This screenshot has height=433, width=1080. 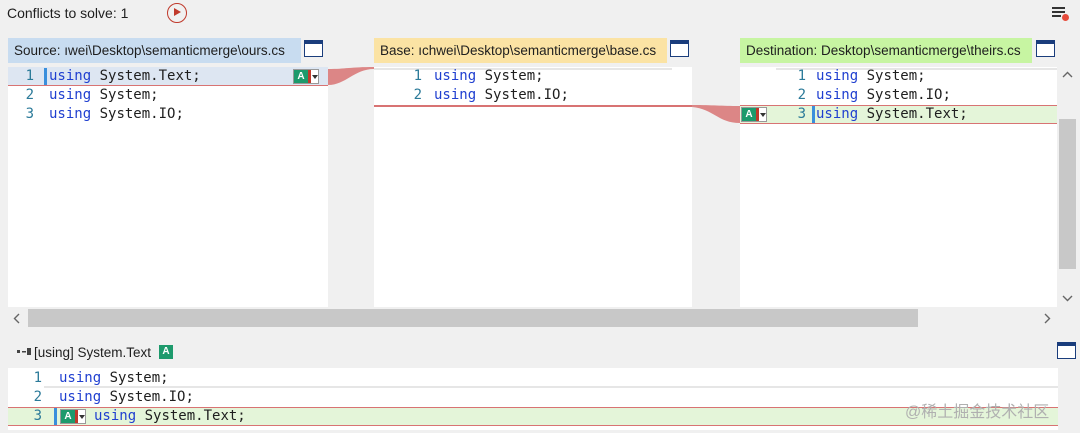 What do you see at coordinates (313, 48) in the screenshot?
I see `source-maximize-icon` at bounding box center [313, 48].